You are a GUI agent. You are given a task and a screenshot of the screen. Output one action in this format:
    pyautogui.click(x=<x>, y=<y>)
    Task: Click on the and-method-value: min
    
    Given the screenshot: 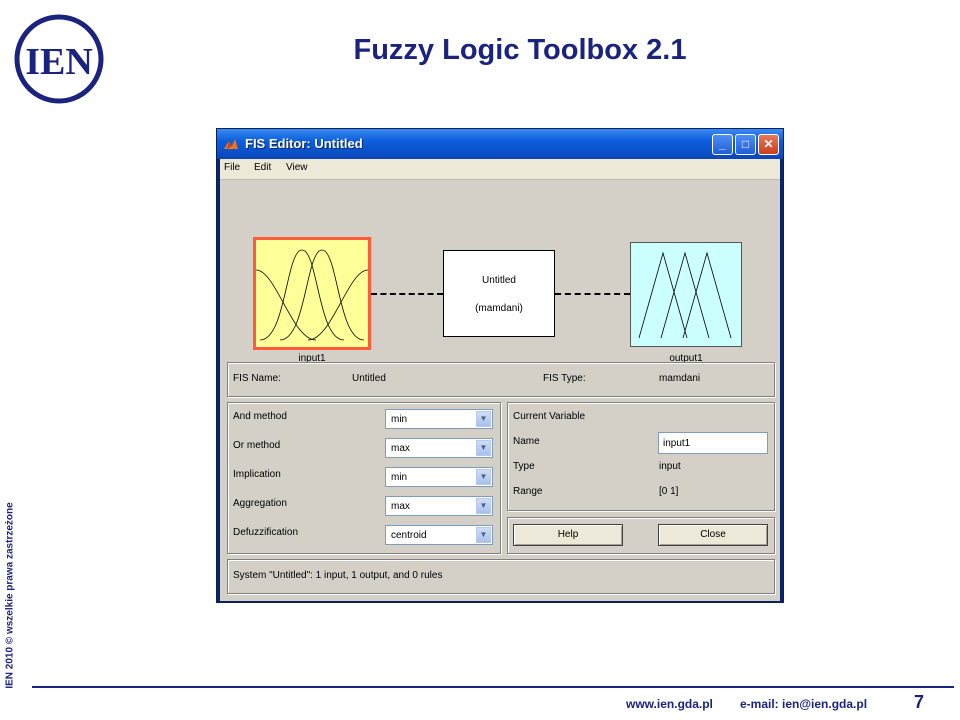 What is the action you would take?
    pyautogui.click(x=399, y=419)
    